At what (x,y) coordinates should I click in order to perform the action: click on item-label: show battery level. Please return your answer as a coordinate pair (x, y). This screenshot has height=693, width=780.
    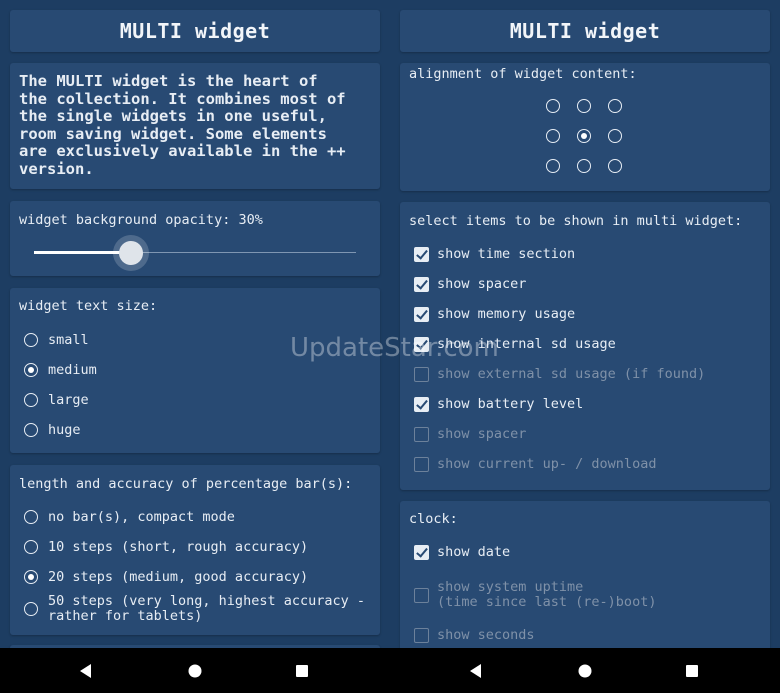
    Looking at the image, I should click on (510, 404).